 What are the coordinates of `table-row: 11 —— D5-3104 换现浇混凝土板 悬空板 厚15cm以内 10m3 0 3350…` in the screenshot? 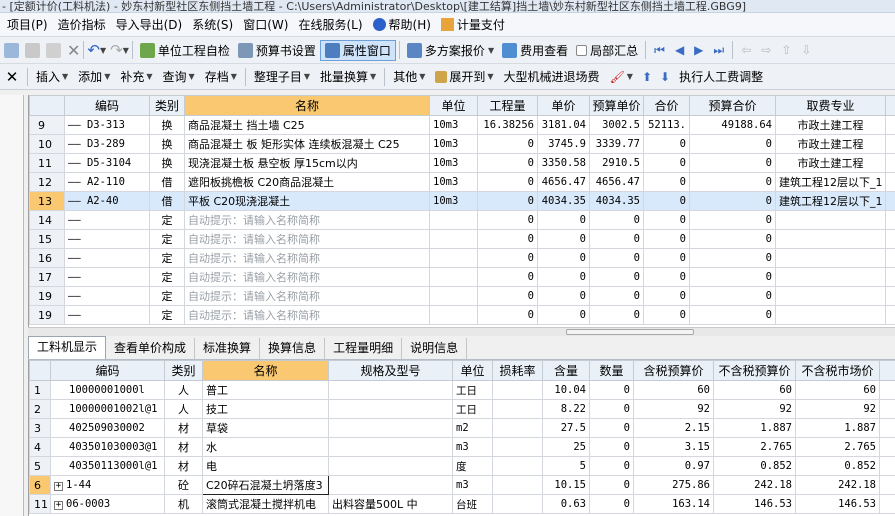 It's located at (462, 163).